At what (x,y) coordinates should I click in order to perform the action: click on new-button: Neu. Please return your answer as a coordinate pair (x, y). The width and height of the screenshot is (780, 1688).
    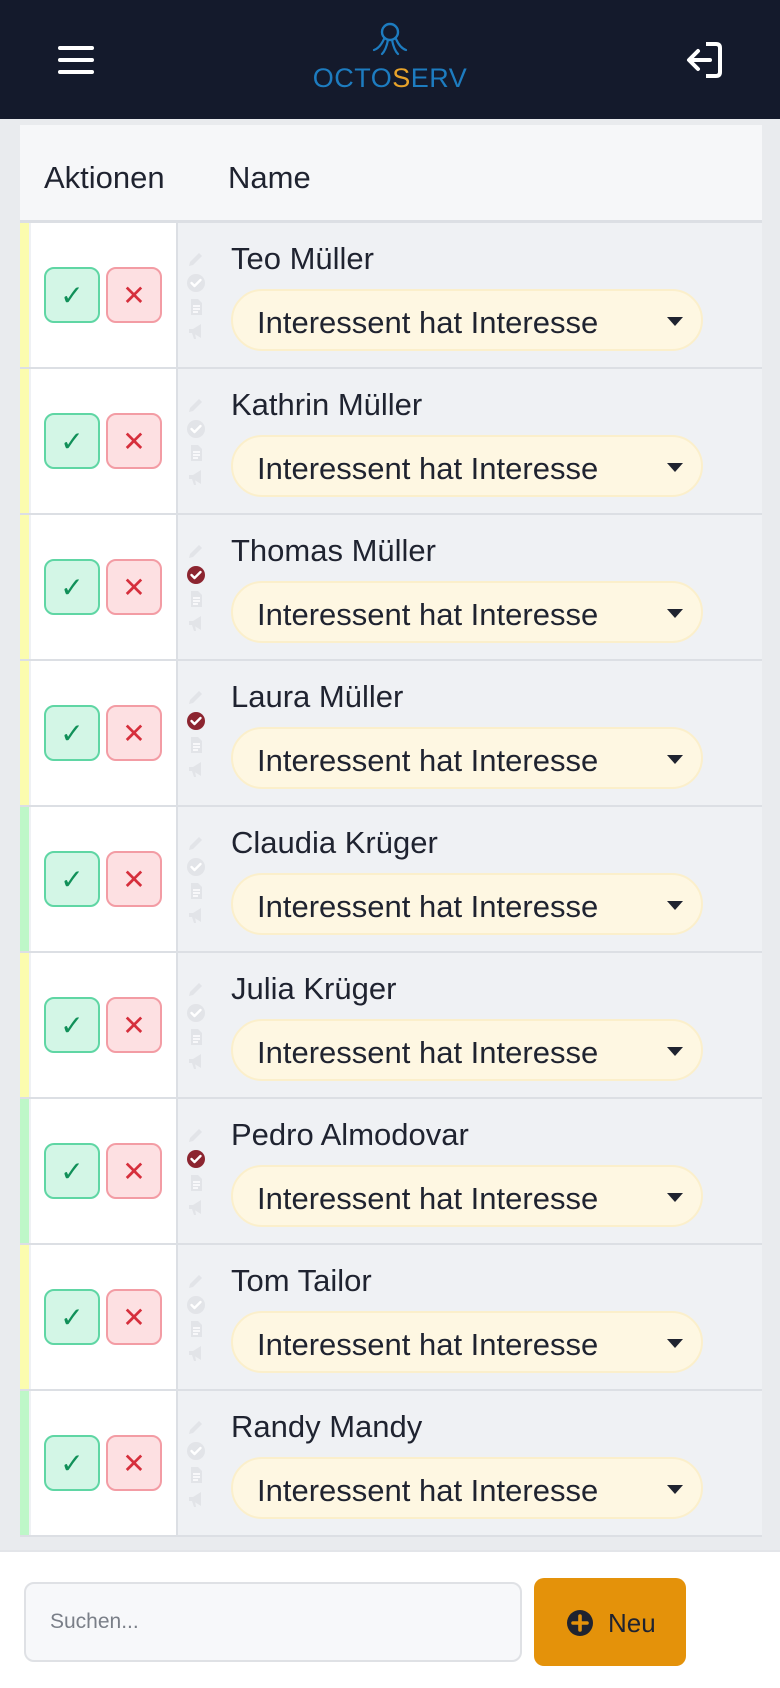
    Looking at the image, I should click on (610, 1622).